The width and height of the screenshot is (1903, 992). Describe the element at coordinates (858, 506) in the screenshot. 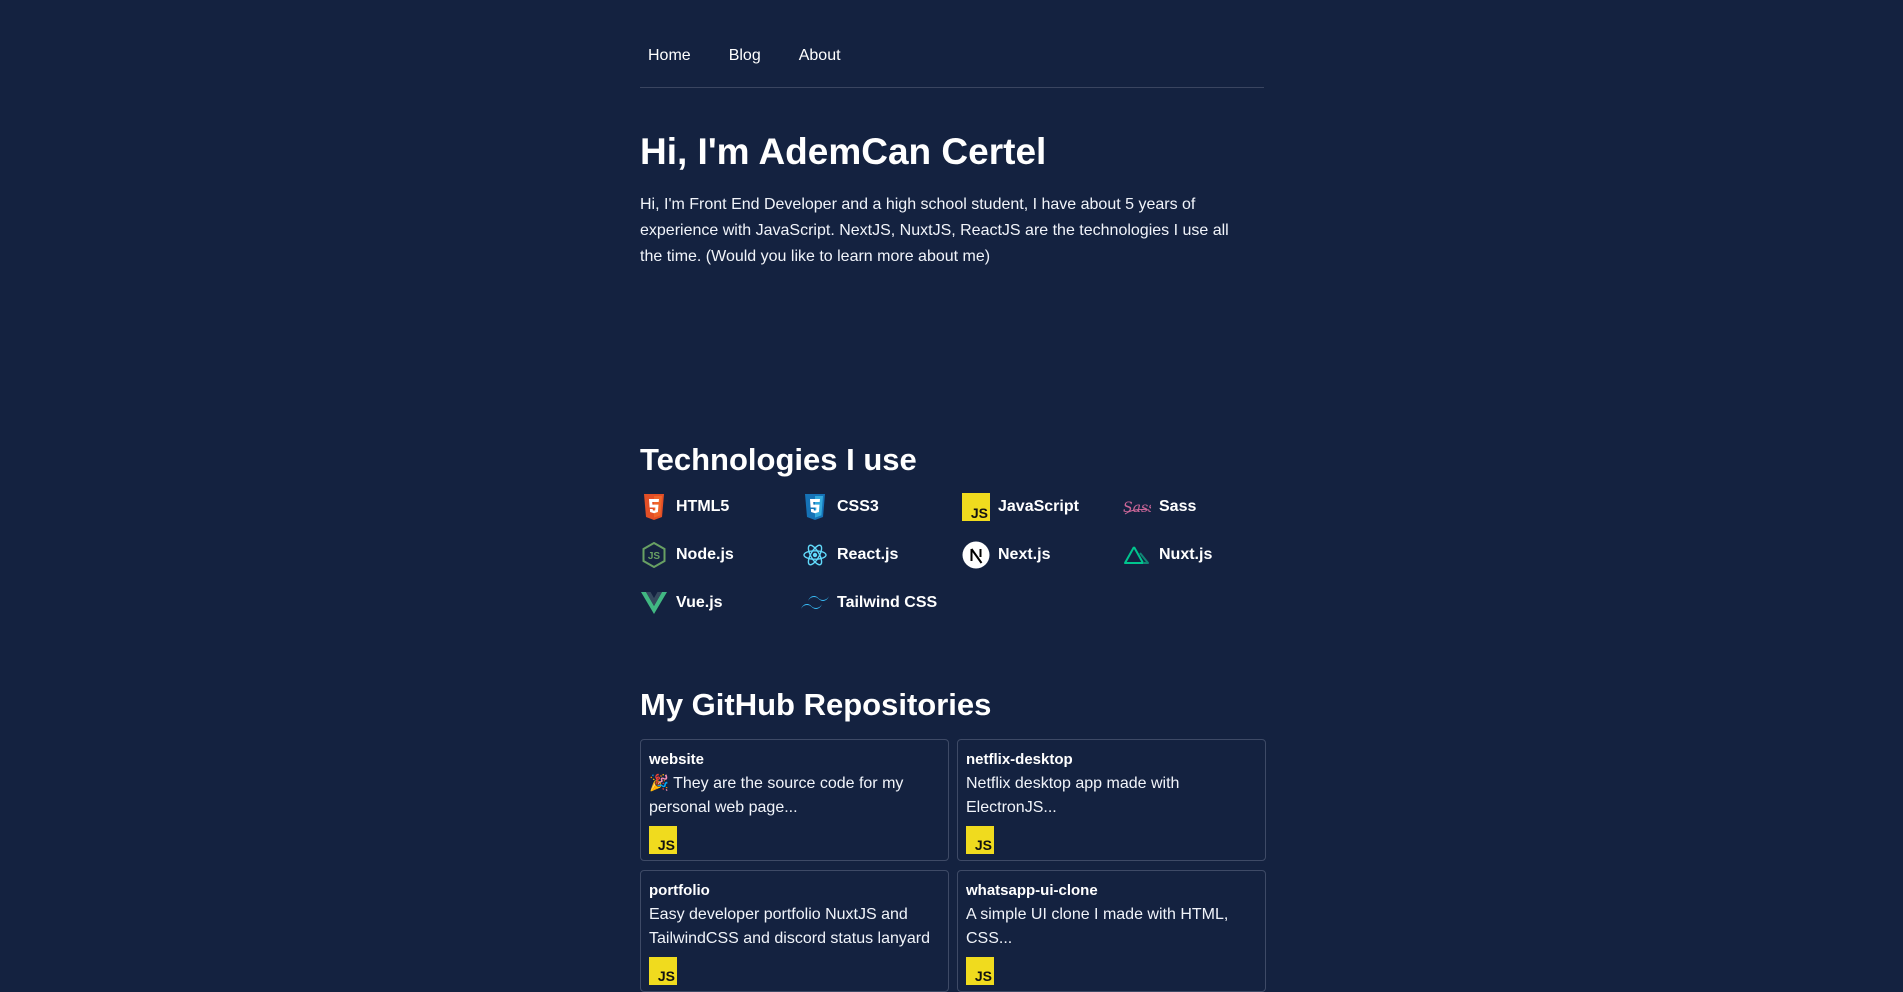

I see `tech-label: CSS3` at that location.